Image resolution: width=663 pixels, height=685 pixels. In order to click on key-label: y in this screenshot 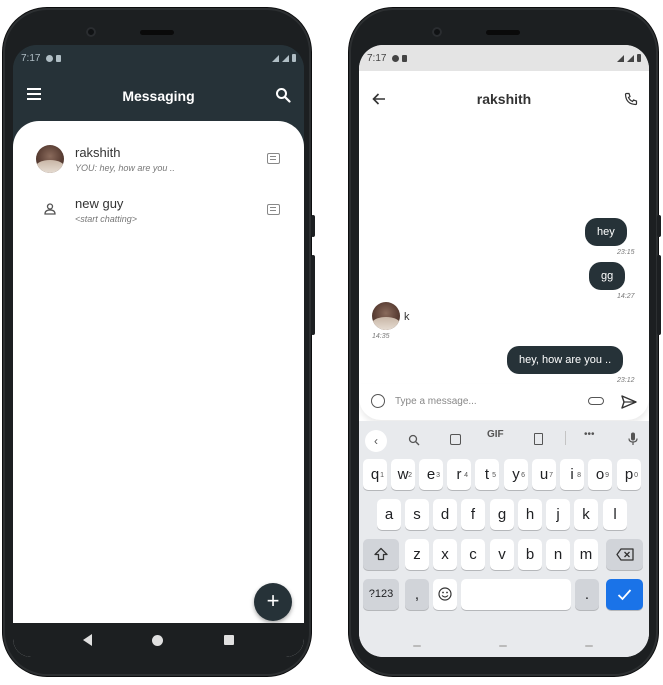, I will do `click(516, 474)`.